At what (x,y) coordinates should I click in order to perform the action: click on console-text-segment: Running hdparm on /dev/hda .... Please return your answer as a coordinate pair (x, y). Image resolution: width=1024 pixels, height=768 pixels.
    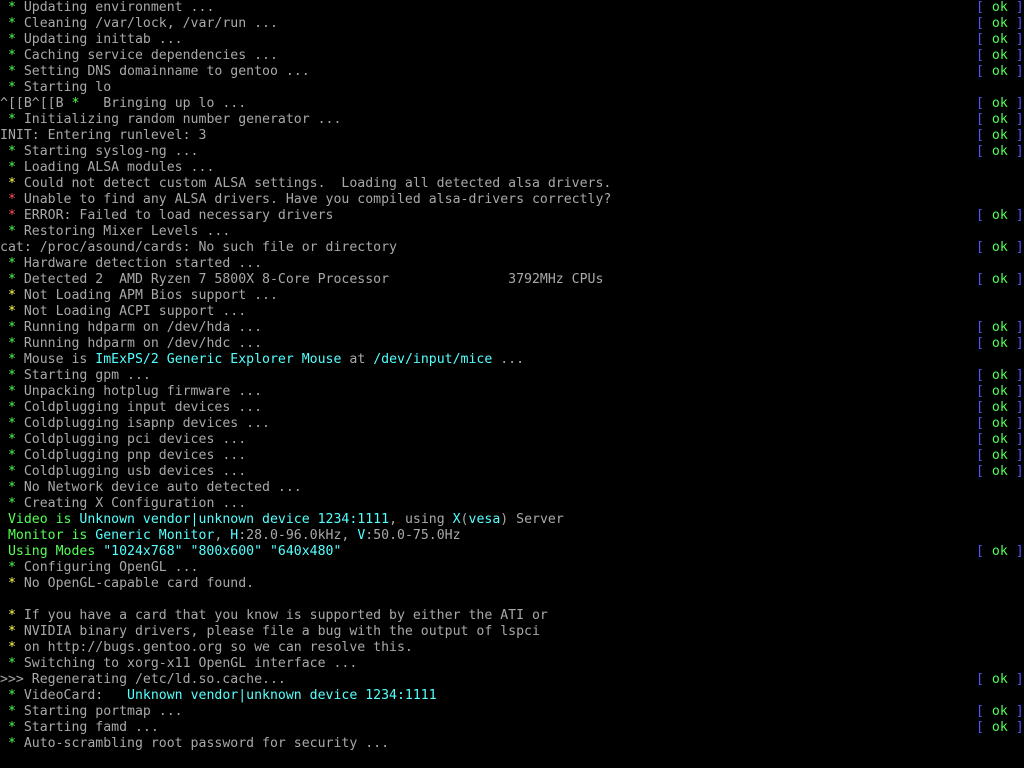
    Looking at the image, I should click on (139, 327).